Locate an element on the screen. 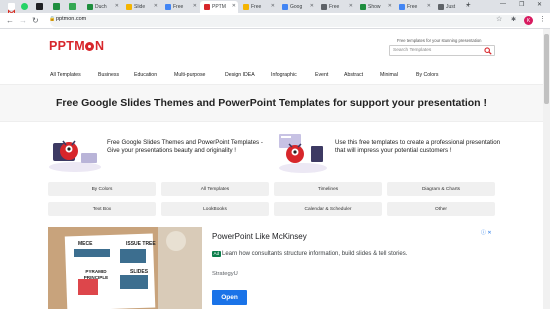 This screenshot has height=309, width=550. whatsapp-pinned-tab-icon is located at coordinates (24, 6).